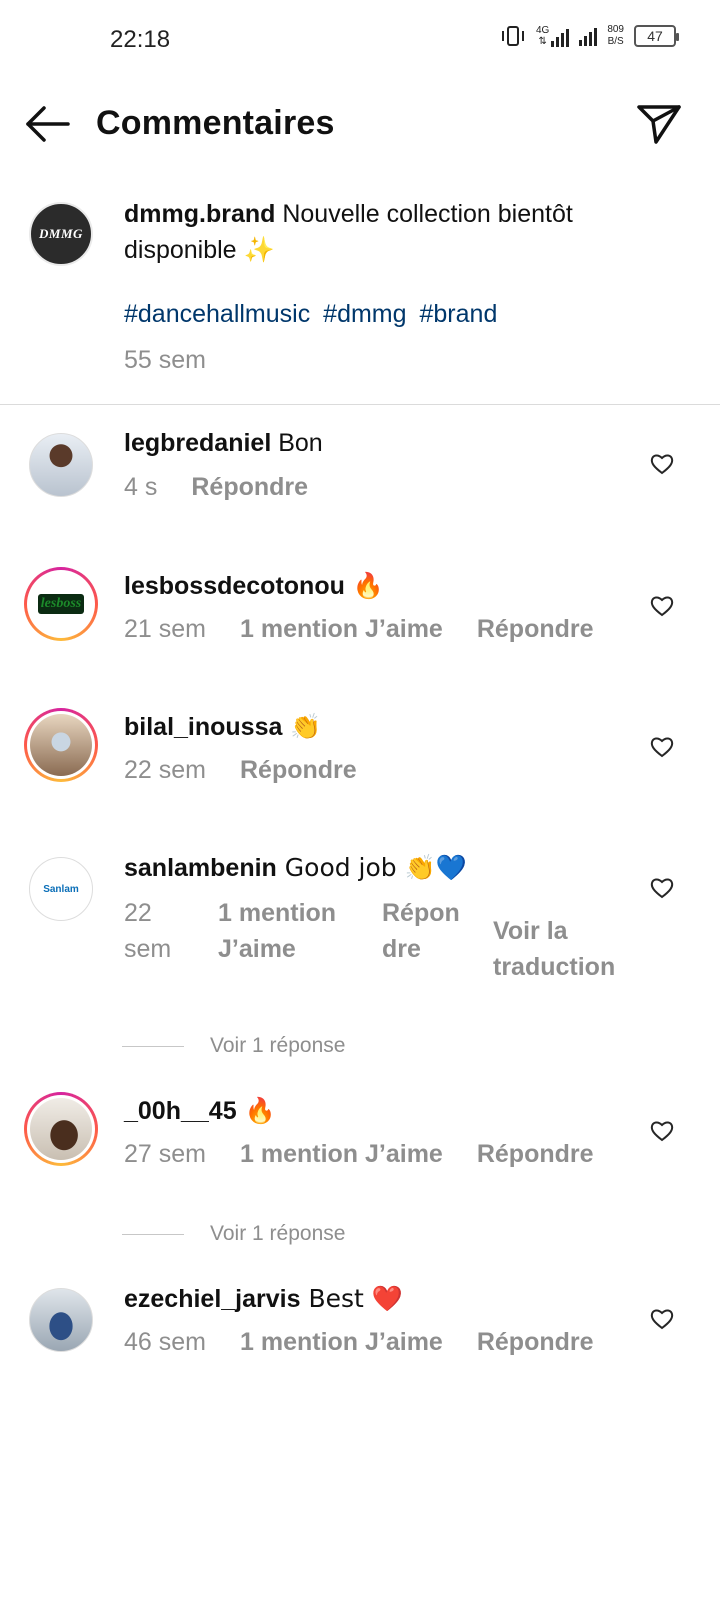 The height and width of the screenshot is (1600, 720). Describe the element at coordinates (199, 214) in the screenshot. I see `caption-username: dmmg.brand` at that location.